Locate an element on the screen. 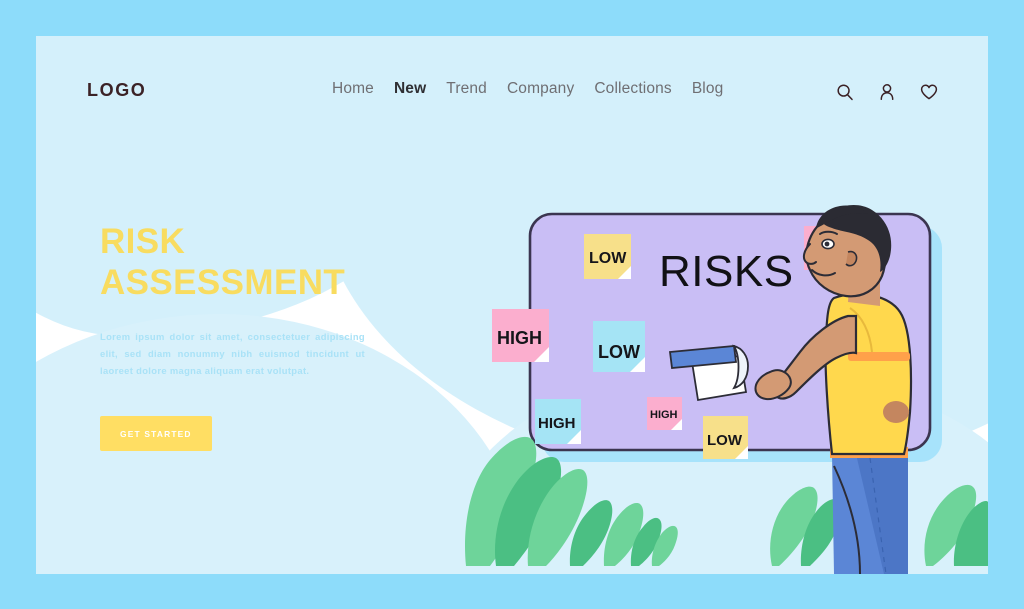  sticky-note-low-4: LOW is located at coordinates (619, 346).